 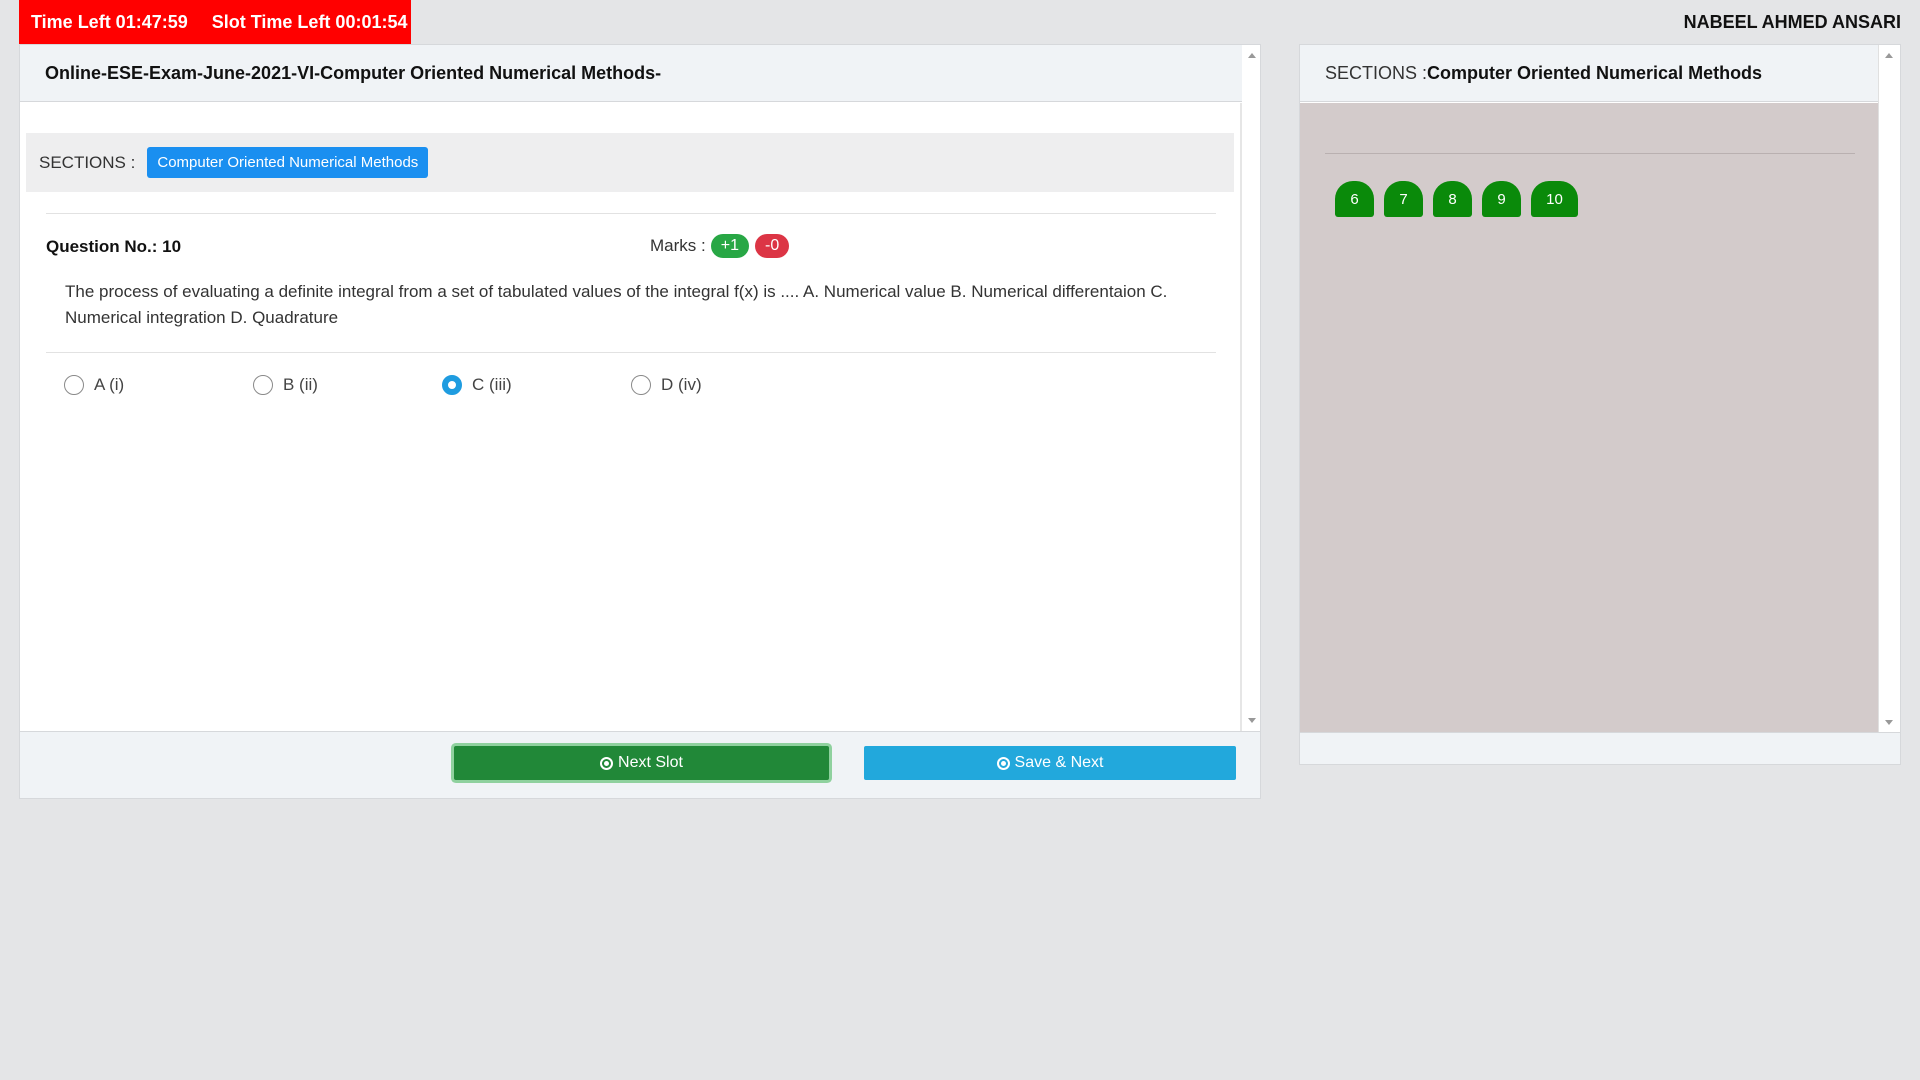 I want to click on option-d: D (iv), so click(x=725, y=385).